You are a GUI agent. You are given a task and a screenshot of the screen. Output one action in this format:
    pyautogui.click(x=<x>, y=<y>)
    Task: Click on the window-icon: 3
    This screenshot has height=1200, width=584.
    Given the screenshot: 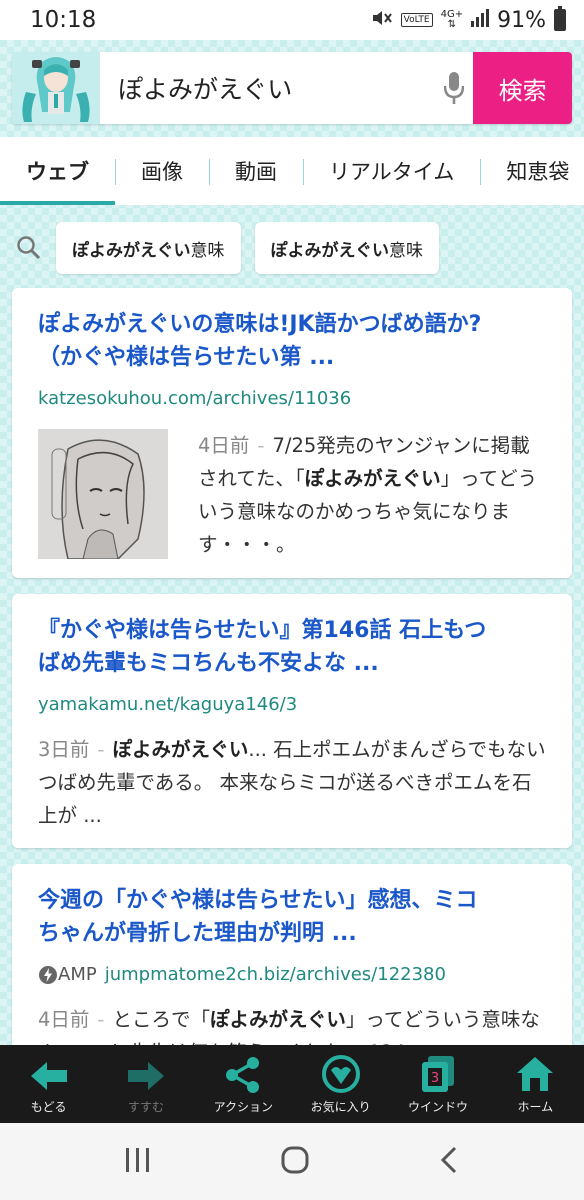 What is the action you would take?
    pyautogui.click(x=437, y=1074)
    